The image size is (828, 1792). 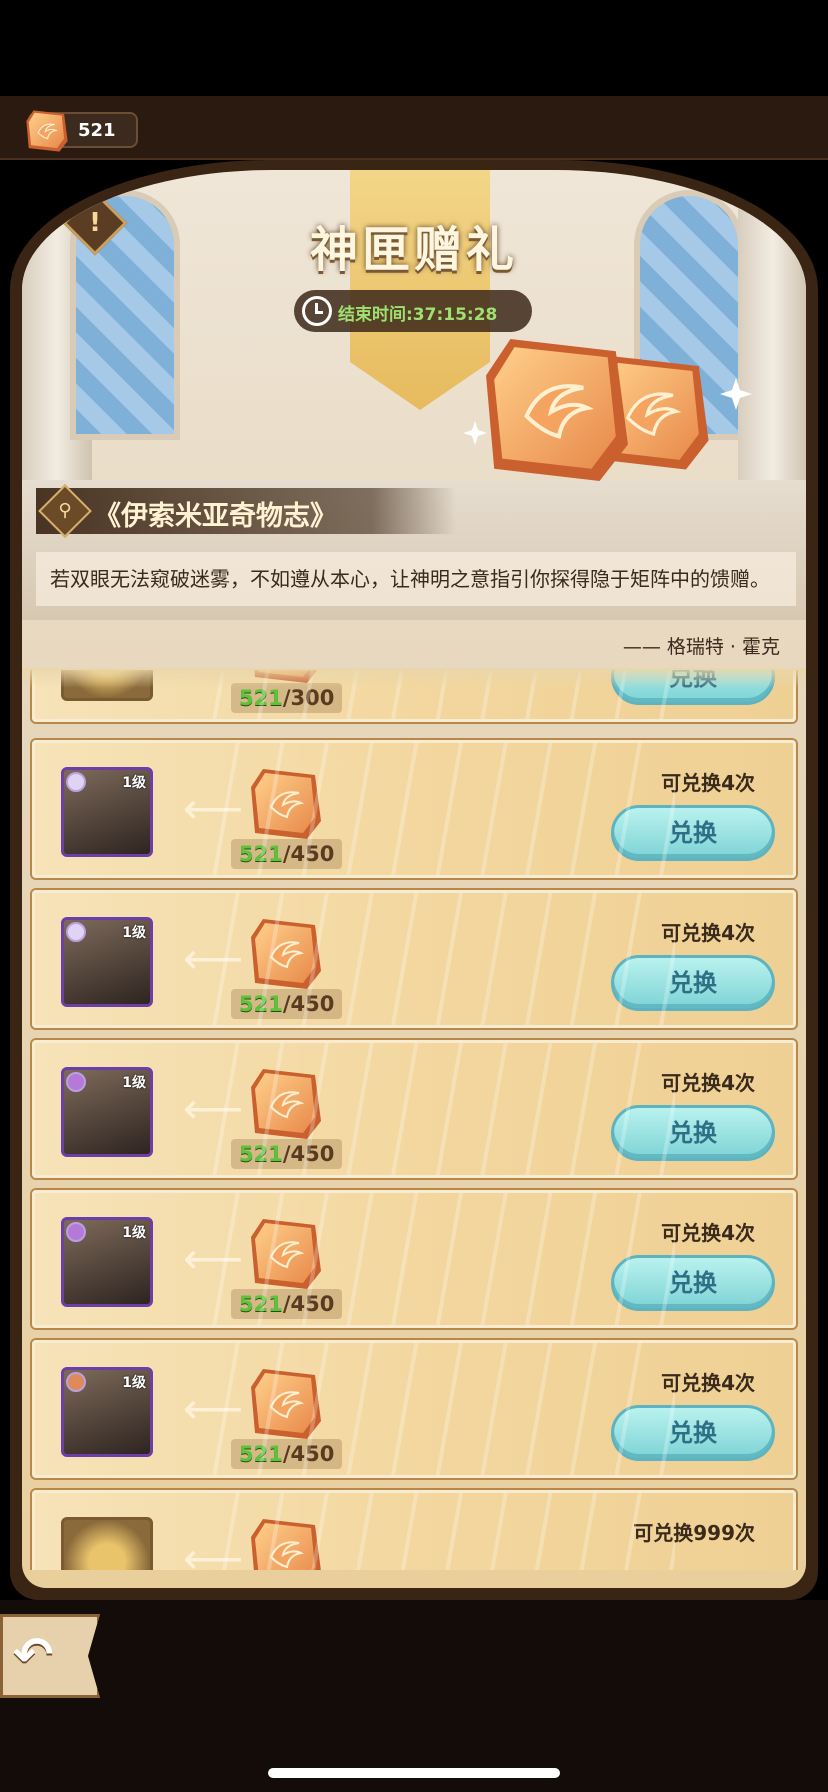 I want to click on bottom-bar: ↶, so click(x=414, y=1696).